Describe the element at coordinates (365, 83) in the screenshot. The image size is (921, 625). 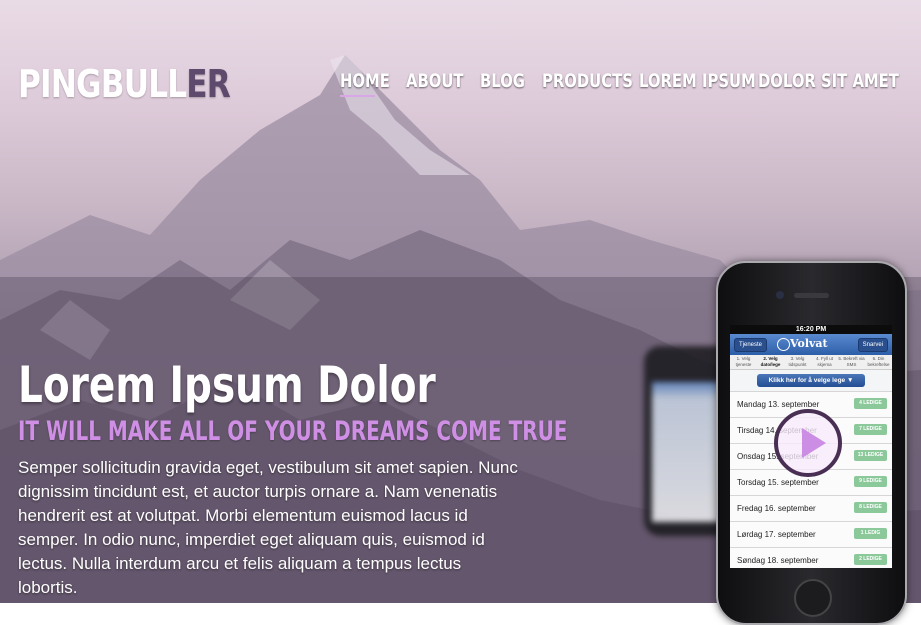
I see `nav-home: HOME` at that location.